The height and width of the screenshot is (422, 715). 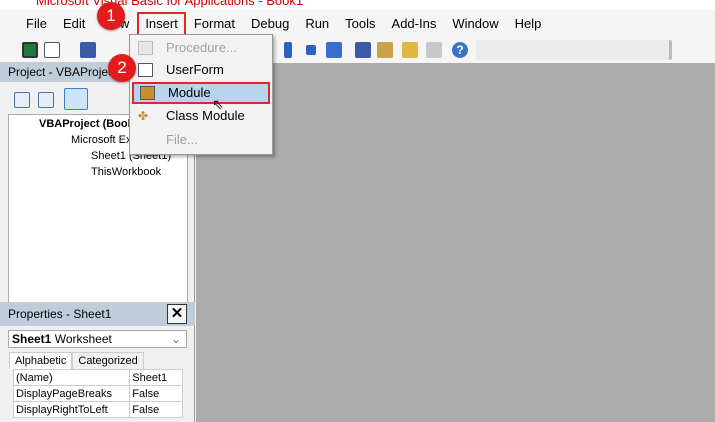 I want to click on tab-alphabetic: Alphabetic, so click(x=41, y=360).